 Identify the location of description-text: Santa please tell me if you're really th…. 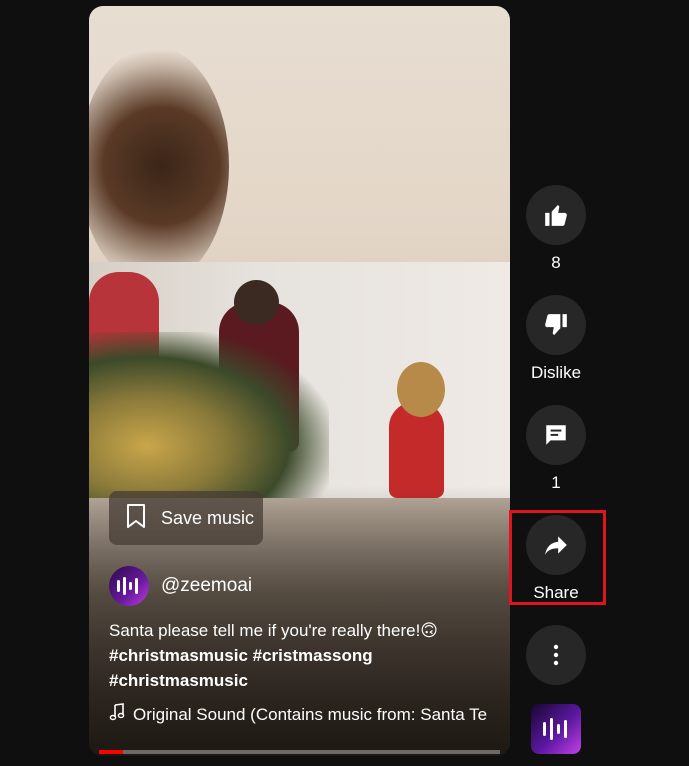
(274, 630).